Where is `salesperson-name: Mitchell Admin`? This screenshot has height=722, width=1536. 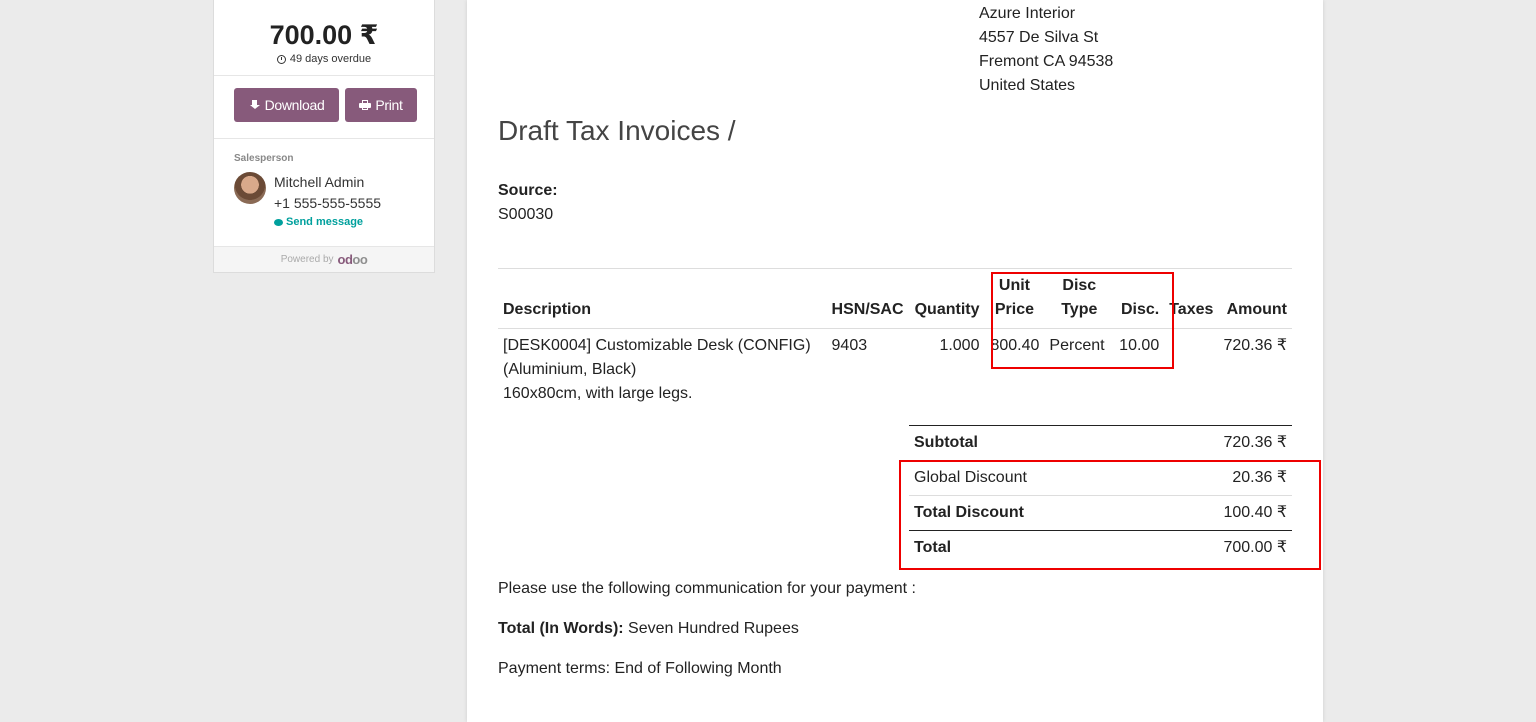
salesperson-name: Mitchell Admin is located at coordinates (319, 182).